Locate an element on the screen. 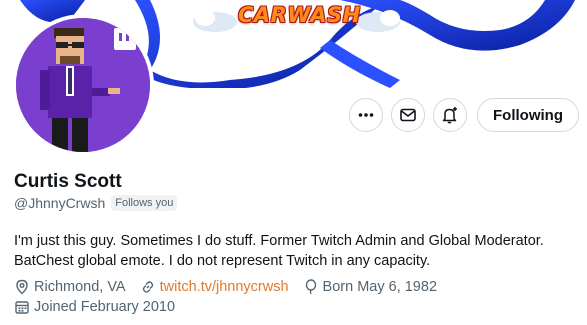  message-button is located at coordinates (408, 115).